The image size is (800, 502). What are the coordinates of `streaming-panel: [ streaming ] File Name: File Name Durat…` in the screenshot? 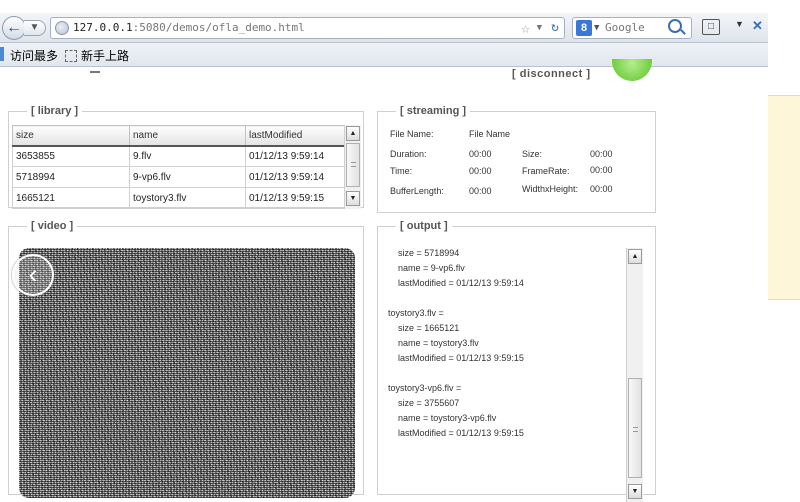 It's located at (516, 159).